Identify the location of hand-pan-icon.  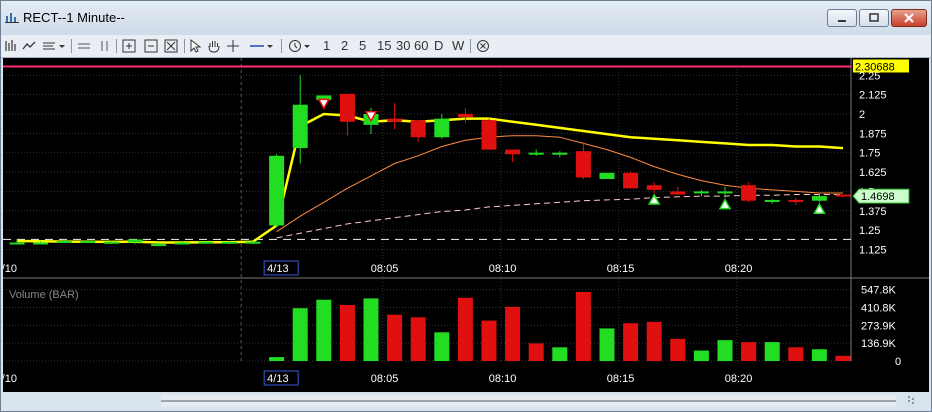
(214, 46).